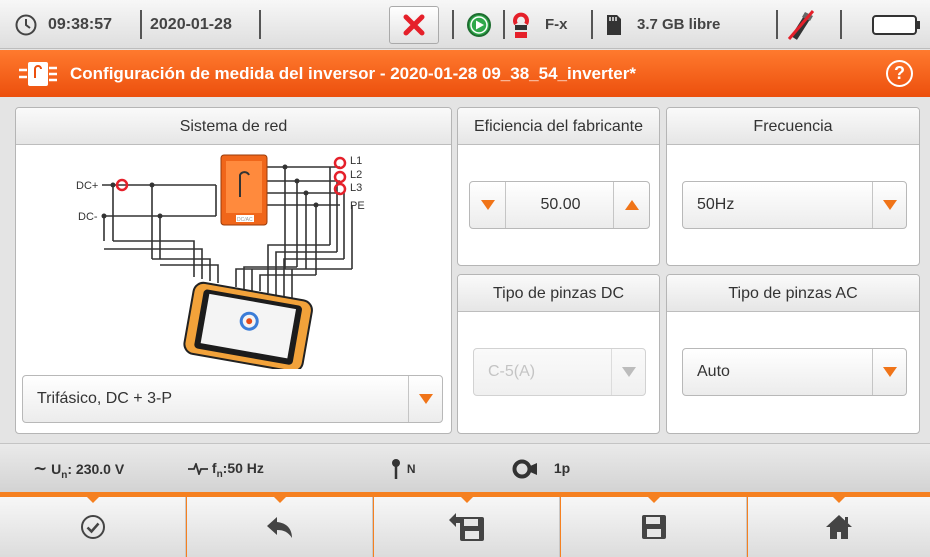 The image size is (930, 557). I want to click on usb-disconnected-icon, so click(801, 24).